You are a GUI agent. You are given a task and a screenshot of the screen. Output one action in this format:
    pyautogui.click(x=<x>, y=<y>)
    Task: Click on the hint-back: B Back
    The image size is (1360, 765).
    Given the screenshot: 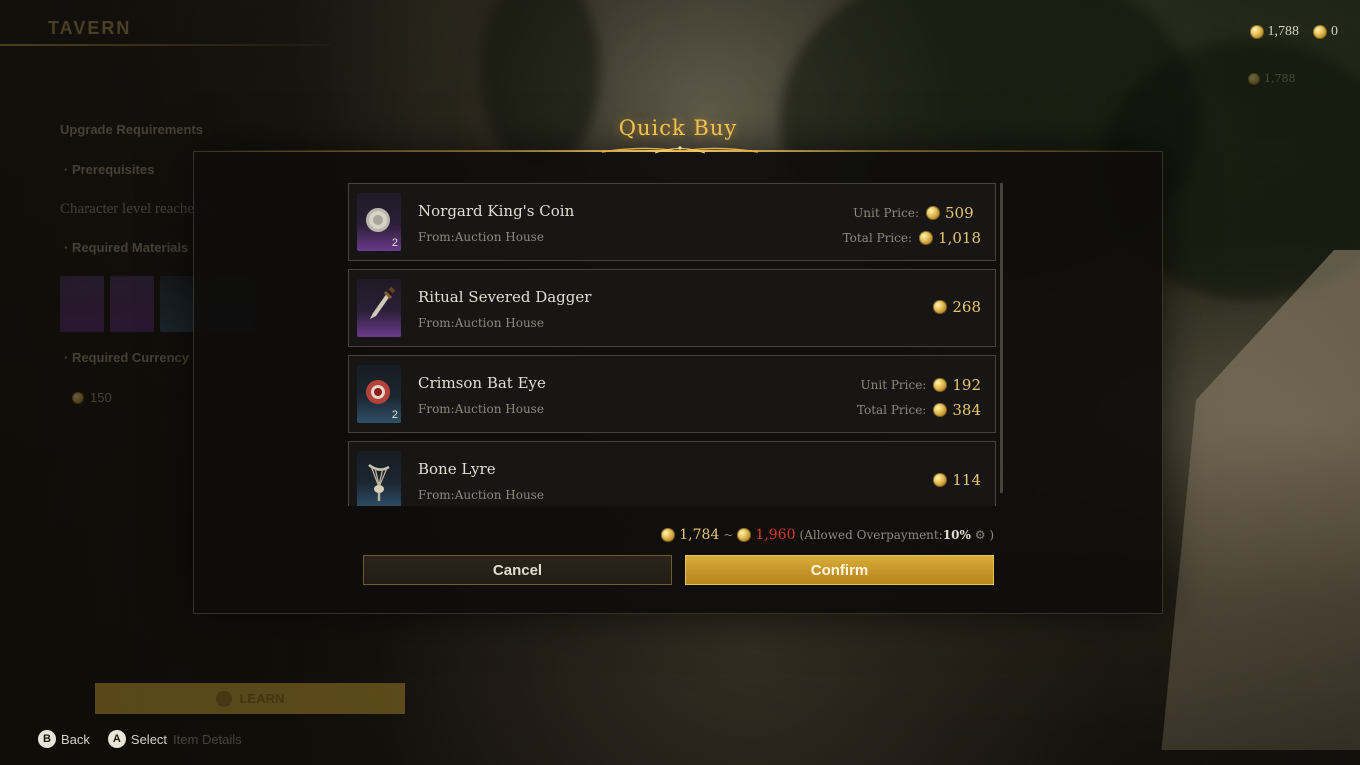 What is the action you would take?
    pyautogui.click(x=64, y=739)
    